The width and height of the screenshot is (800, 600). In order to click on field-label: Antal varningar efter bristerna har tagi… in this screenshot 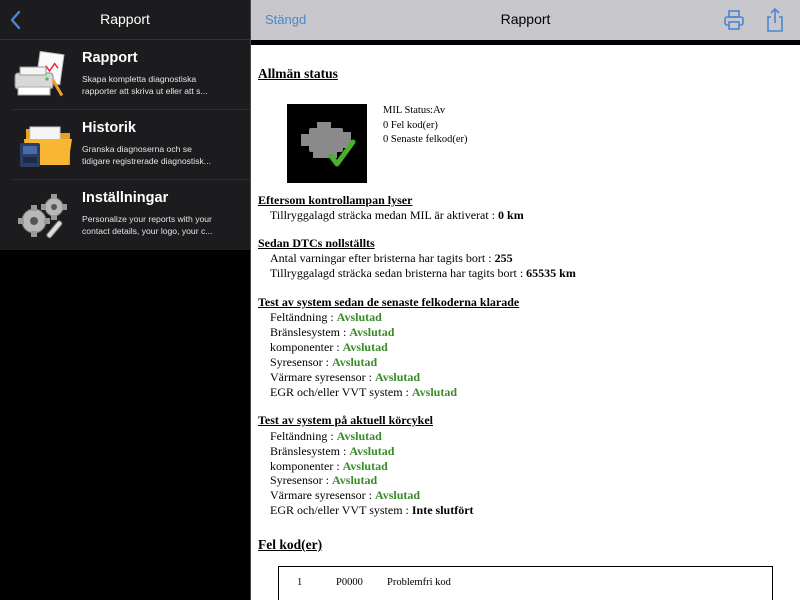, I will do `click(382, 258)`.